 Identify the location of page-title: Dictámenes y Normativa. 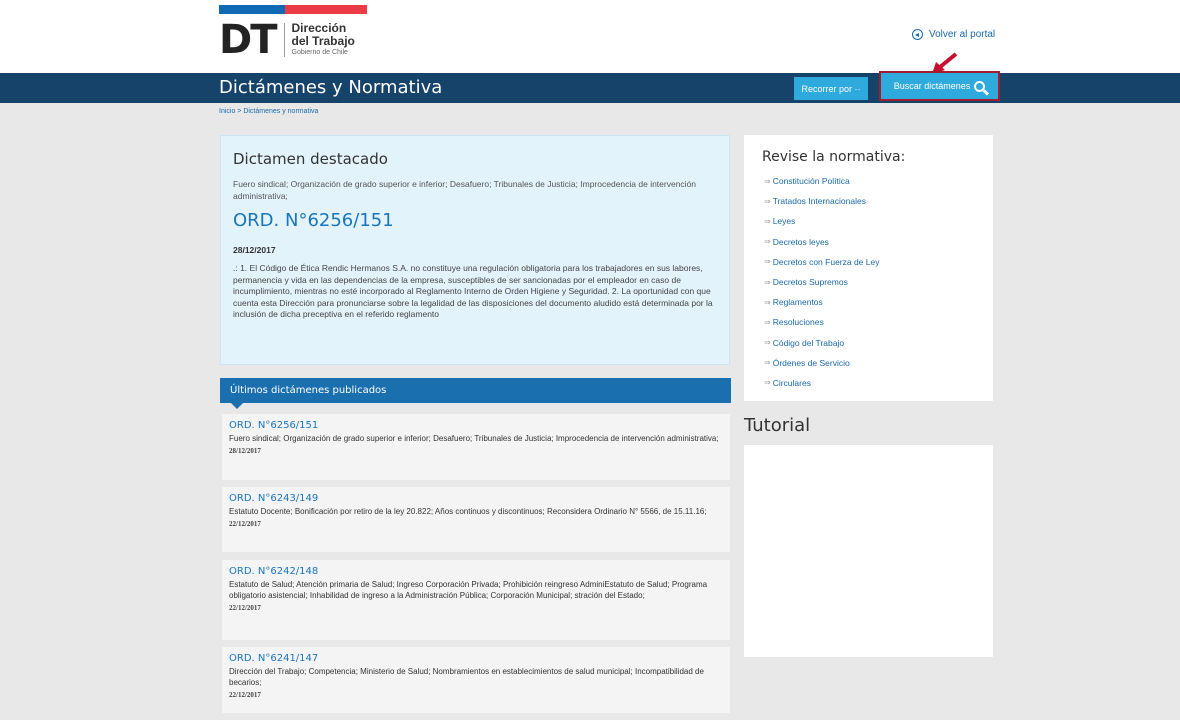
(331, 87).